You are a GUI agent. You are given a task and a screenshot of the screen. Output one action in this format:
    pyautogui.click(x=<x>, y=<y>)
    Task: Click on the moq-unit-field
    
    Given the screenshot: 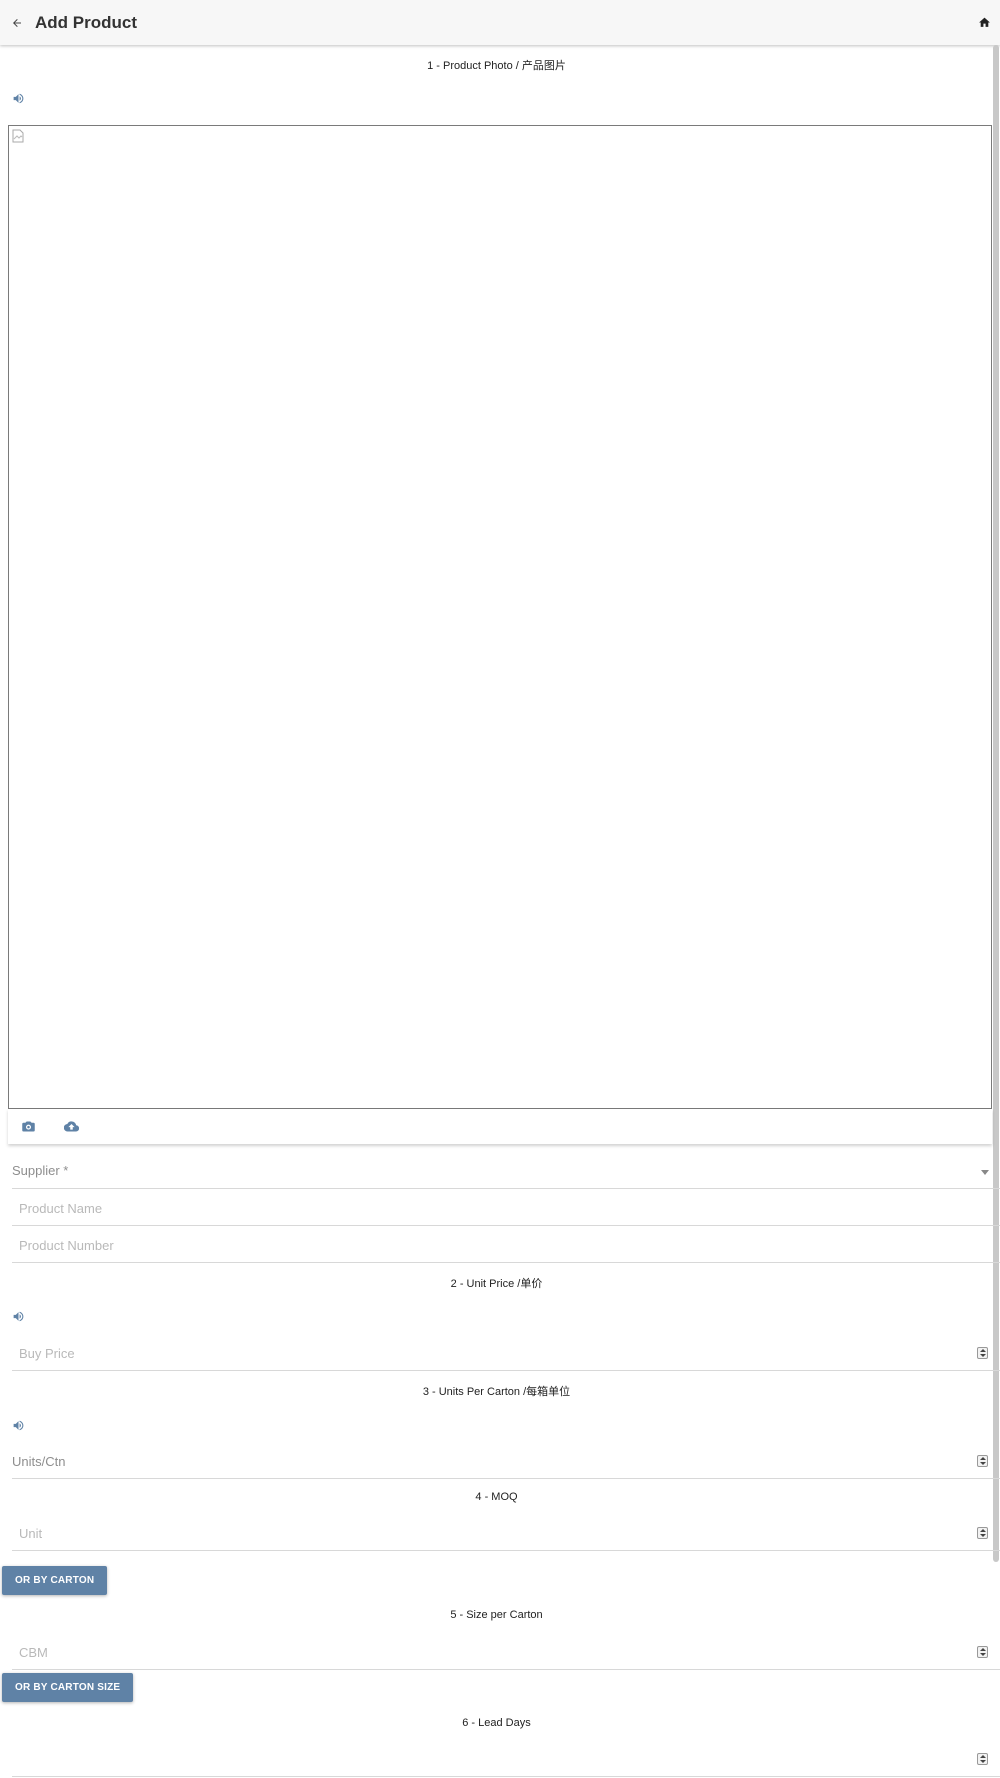 What is the action you would take?
    pyautogui.click(x=506, y=1533)
    